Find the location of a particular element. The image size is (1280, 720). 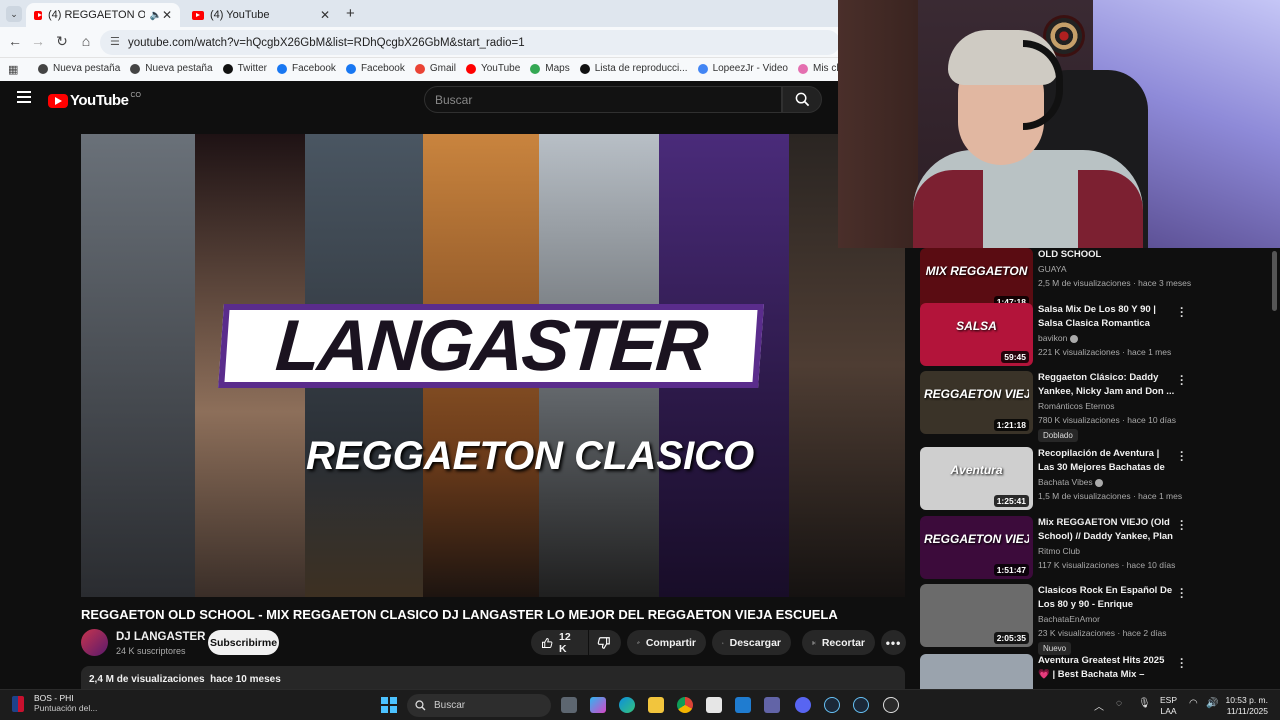

forward-icon: → is located at coordinates (38, 41).